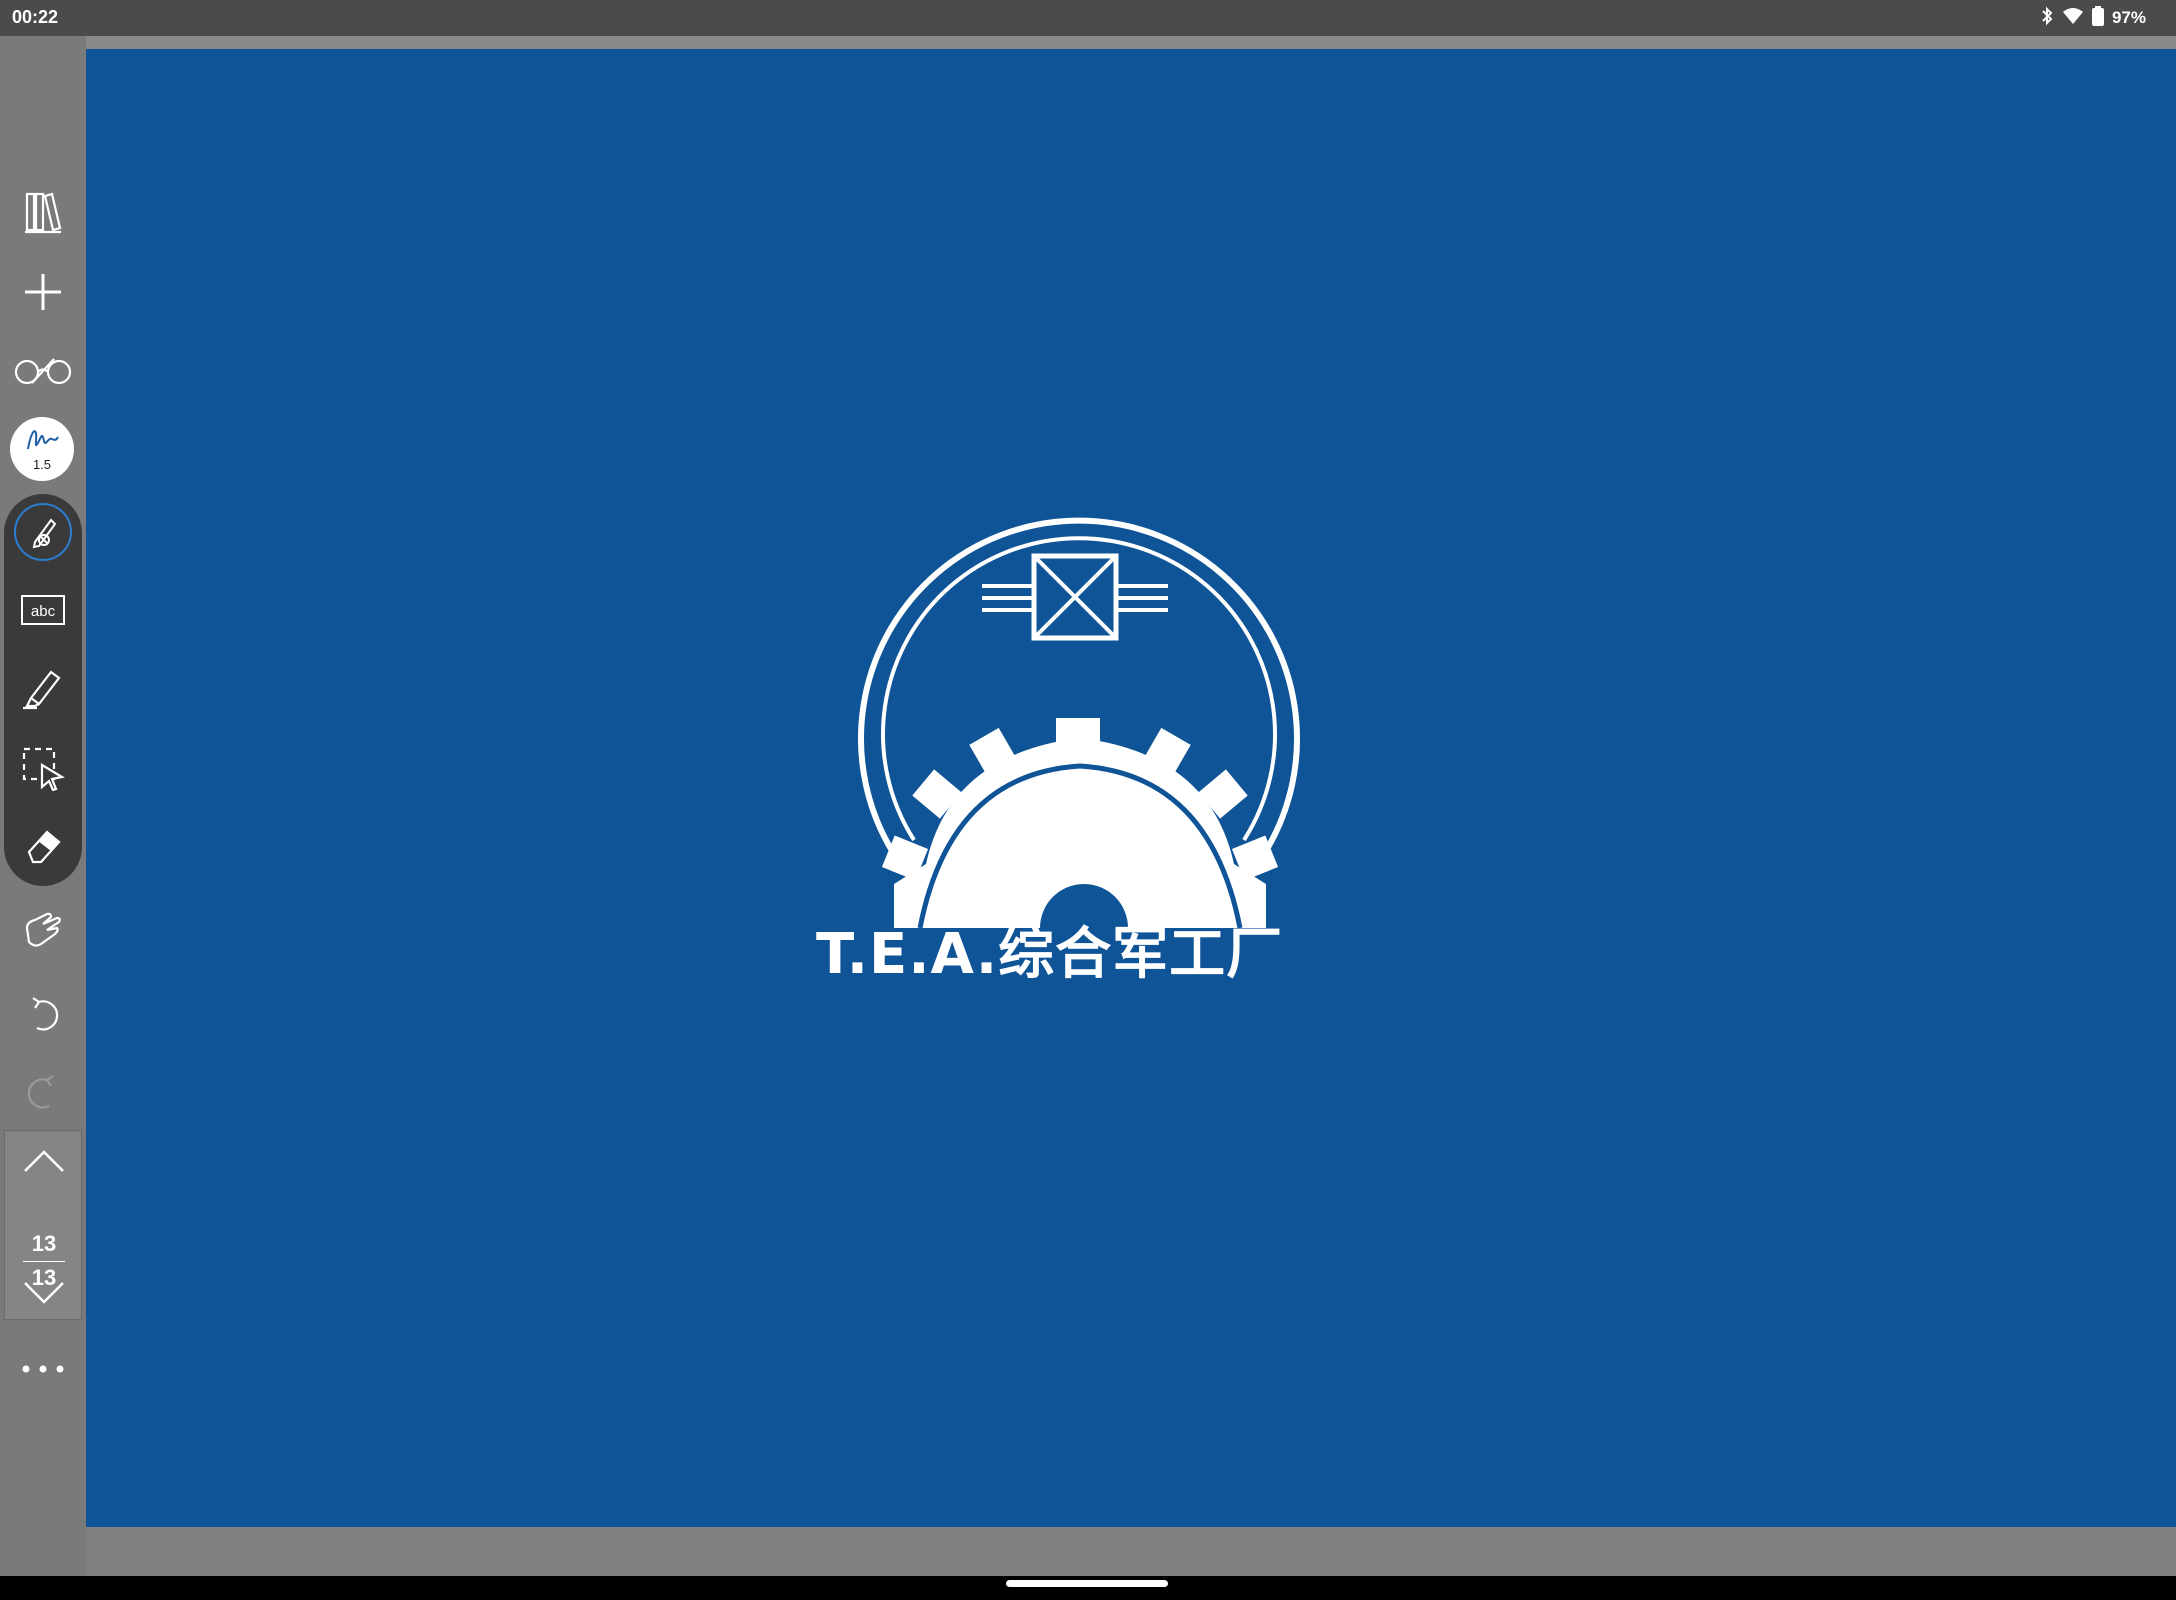  I want to click on hand-tool-button, so click(43, 930).